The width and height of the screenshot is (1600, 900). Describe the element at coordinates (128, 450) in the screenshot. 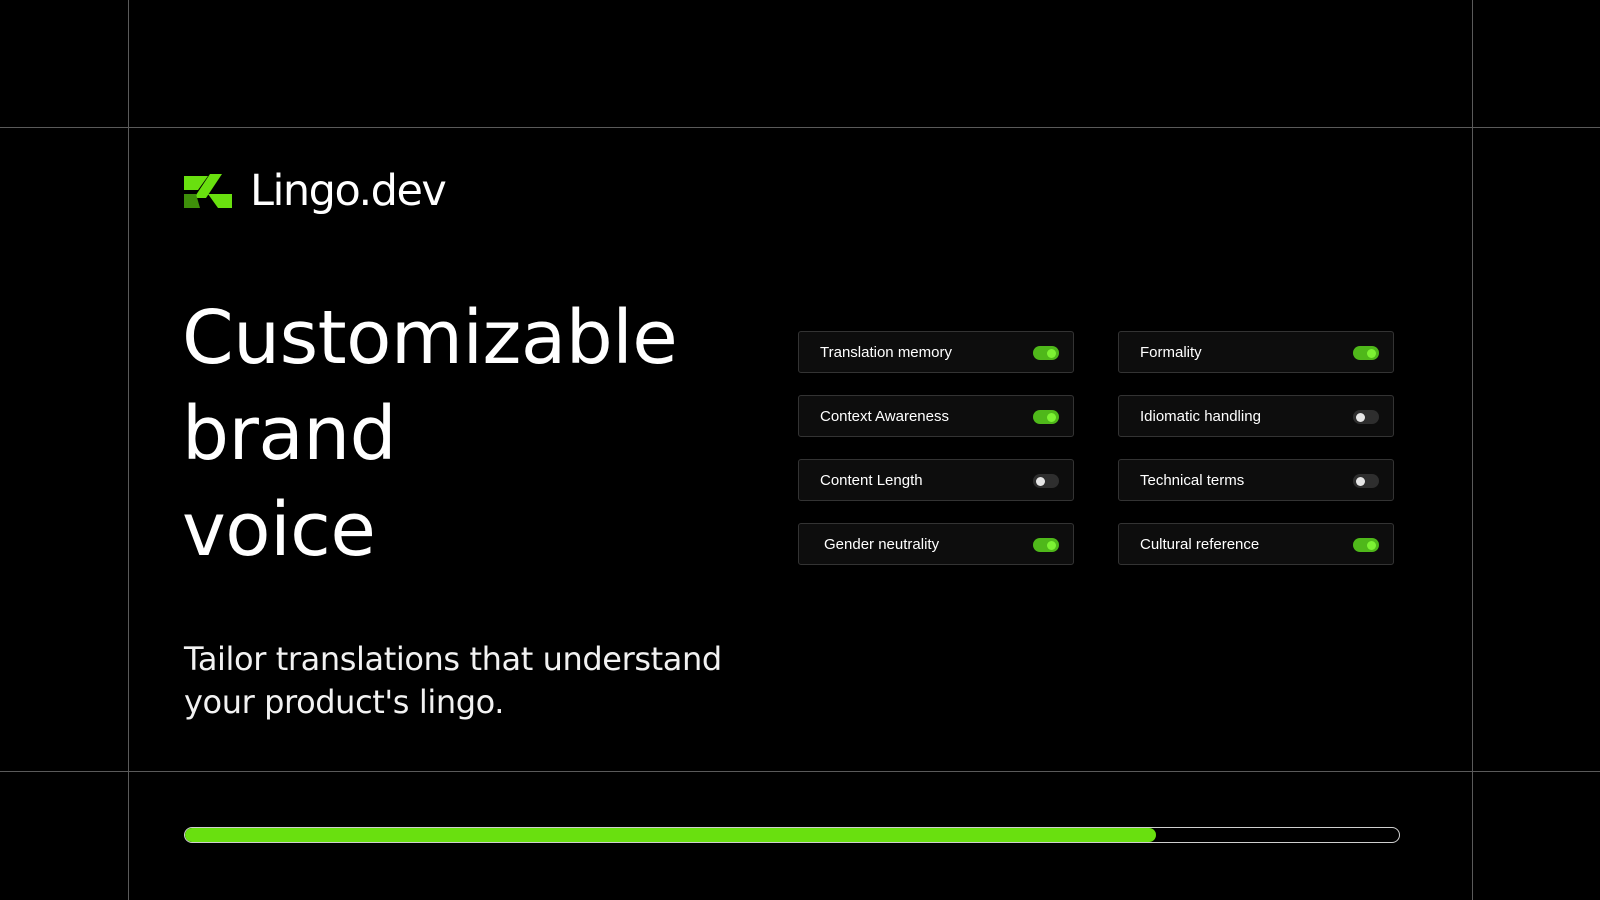

I see `frame-line-left` at that location.